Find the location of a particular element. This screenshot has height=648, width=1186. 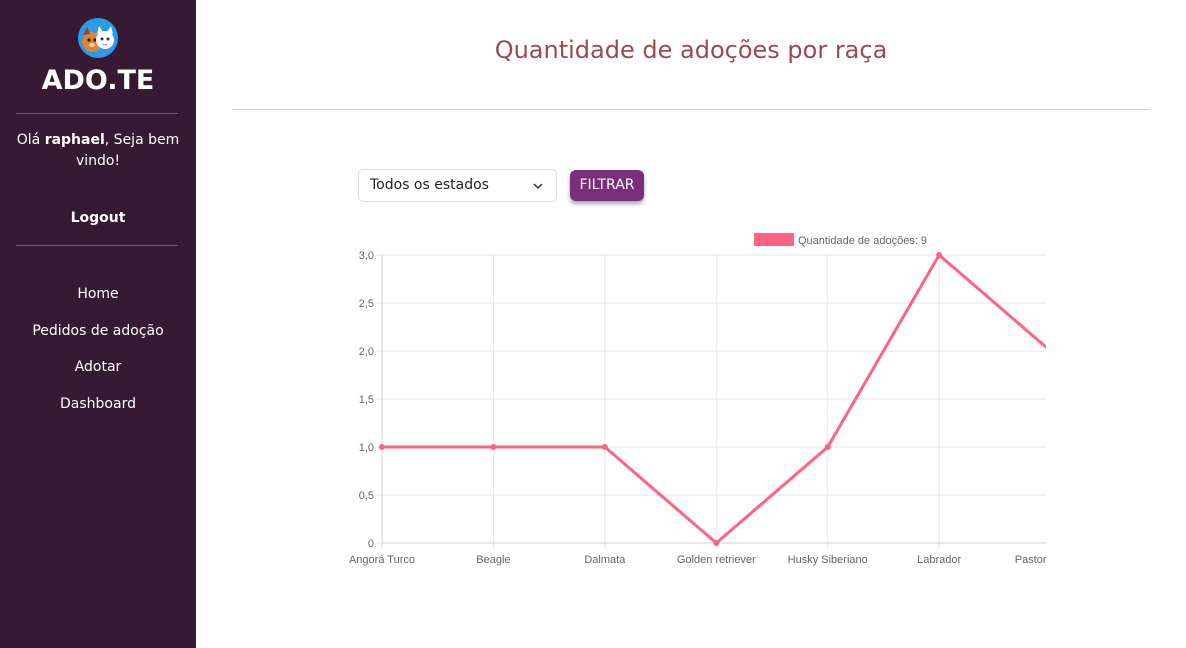

logo: ADO.TE is located at coordinates (98, 56).